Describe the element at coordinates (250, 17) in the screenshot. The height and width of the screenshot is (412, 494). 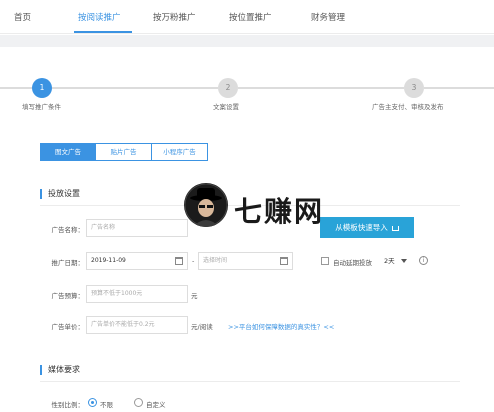
I see `nav-item-position-promotion: 按位置推广` at that location.